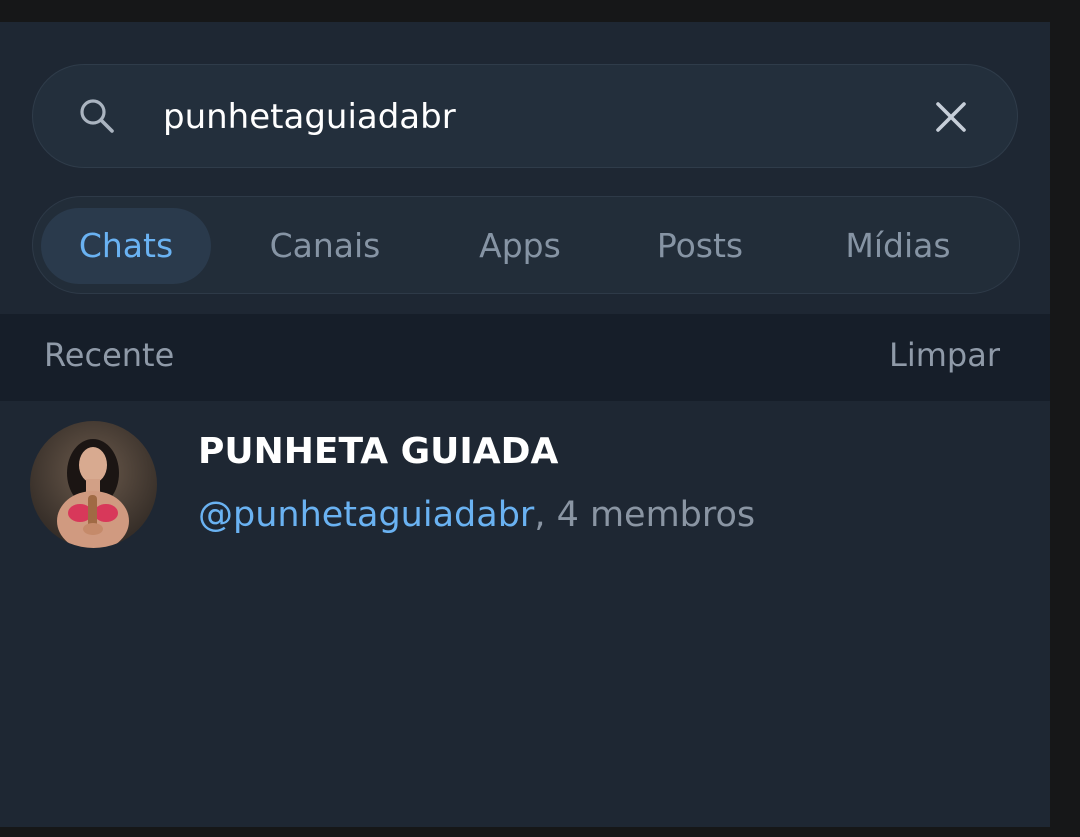 This screenshot has height=837, width=1080. I want to click on recent-section-header: Recente Limpar, so click(525, 357).